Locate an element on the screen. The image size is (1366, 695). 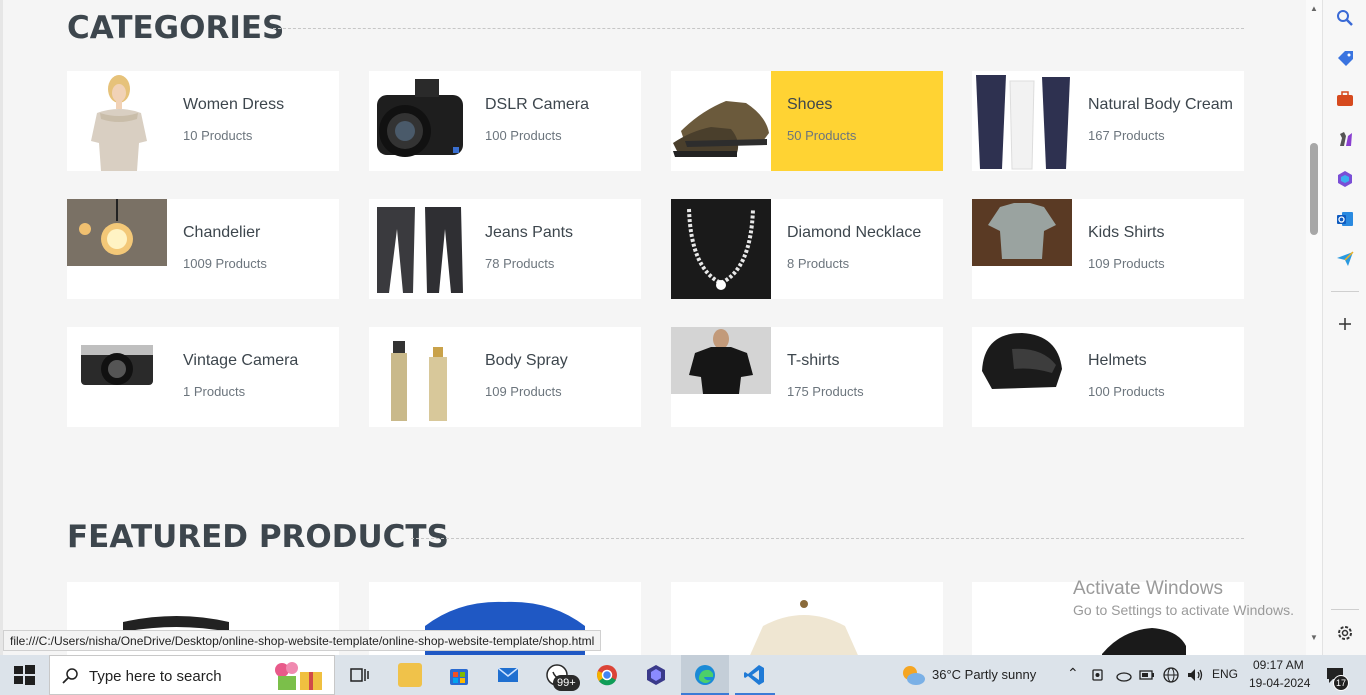
category-name: Shoes is located at coordinates (810, 104).